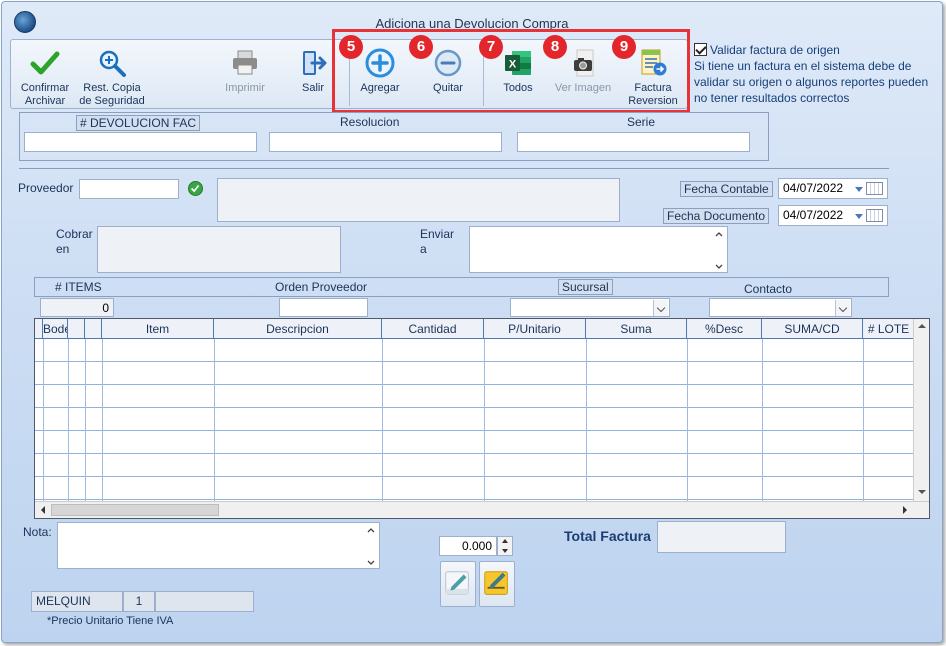  I want to click on cobrar-en-display, so click(219, 249).